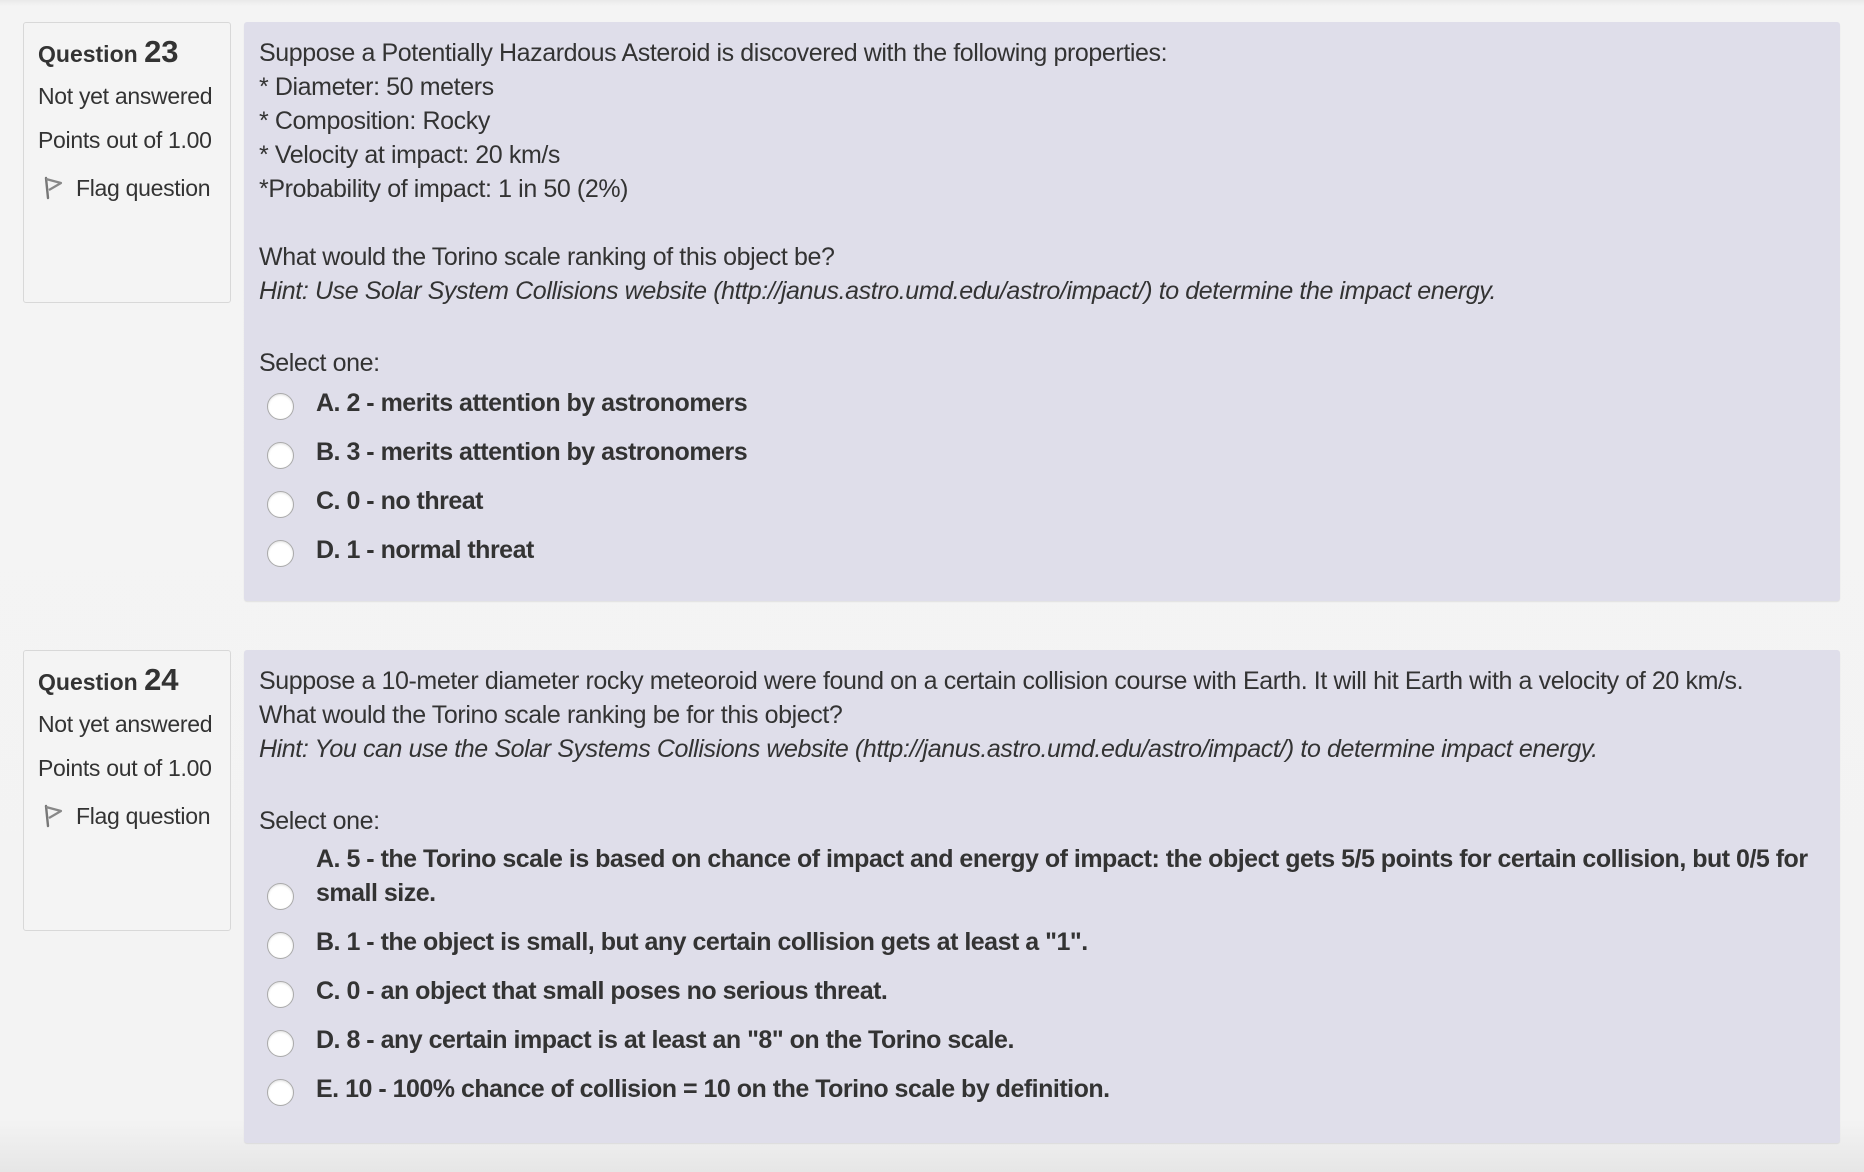  Describe the element at coordinates (161, 679) in the screenshot. I see `question-number-value: 24` at that location.